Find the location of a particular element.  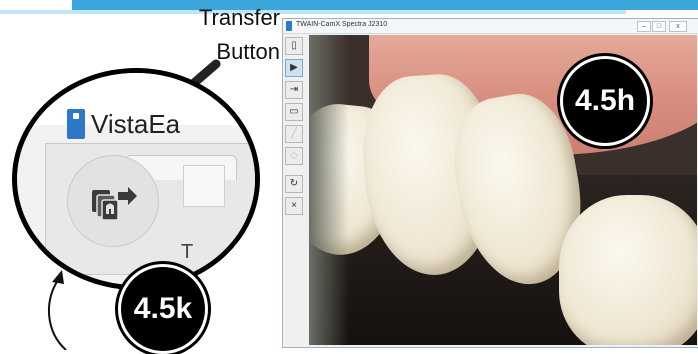

zoom-transfer-button is located at coordinates (113, 201).